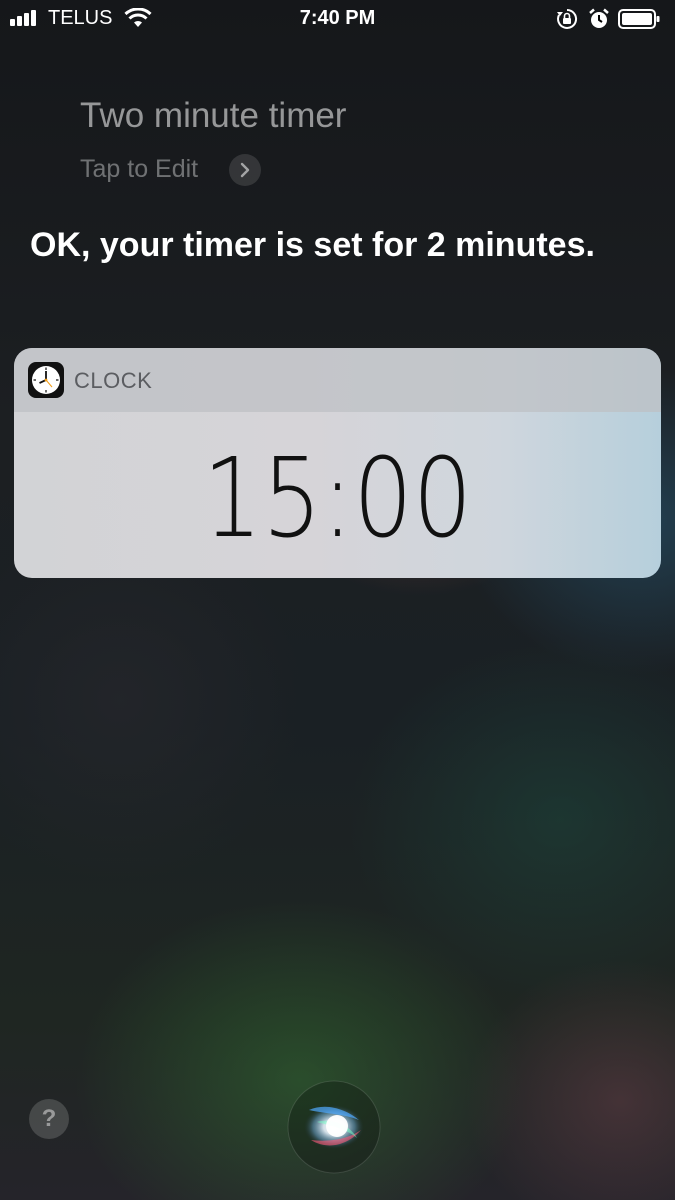 The width and height of the screenshot is (675, 1200). What do you see at coordinates (599, 18) in the screenshot?
I see `alarm-icon` at bounding box center [599, 18].